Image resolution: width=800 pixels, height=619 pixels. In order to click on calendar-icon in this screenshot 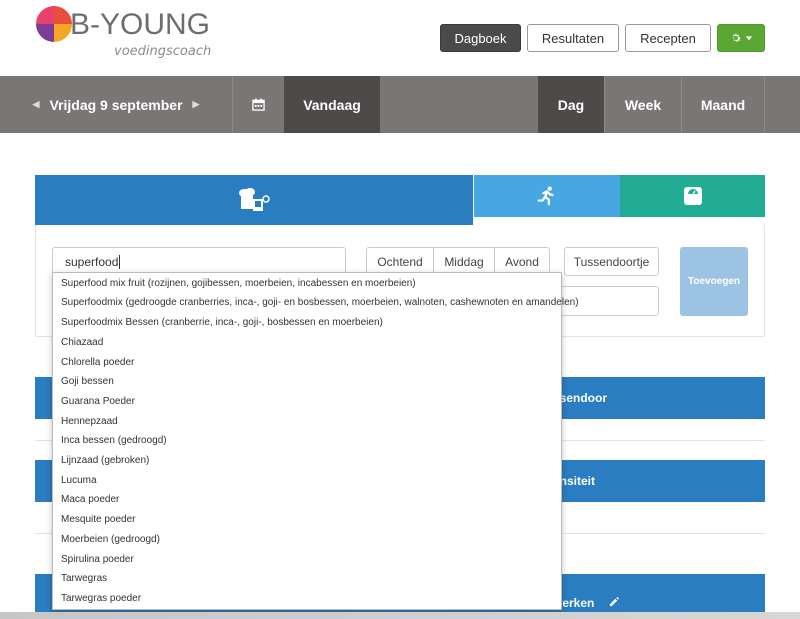, I will do `click(258, 104)`.